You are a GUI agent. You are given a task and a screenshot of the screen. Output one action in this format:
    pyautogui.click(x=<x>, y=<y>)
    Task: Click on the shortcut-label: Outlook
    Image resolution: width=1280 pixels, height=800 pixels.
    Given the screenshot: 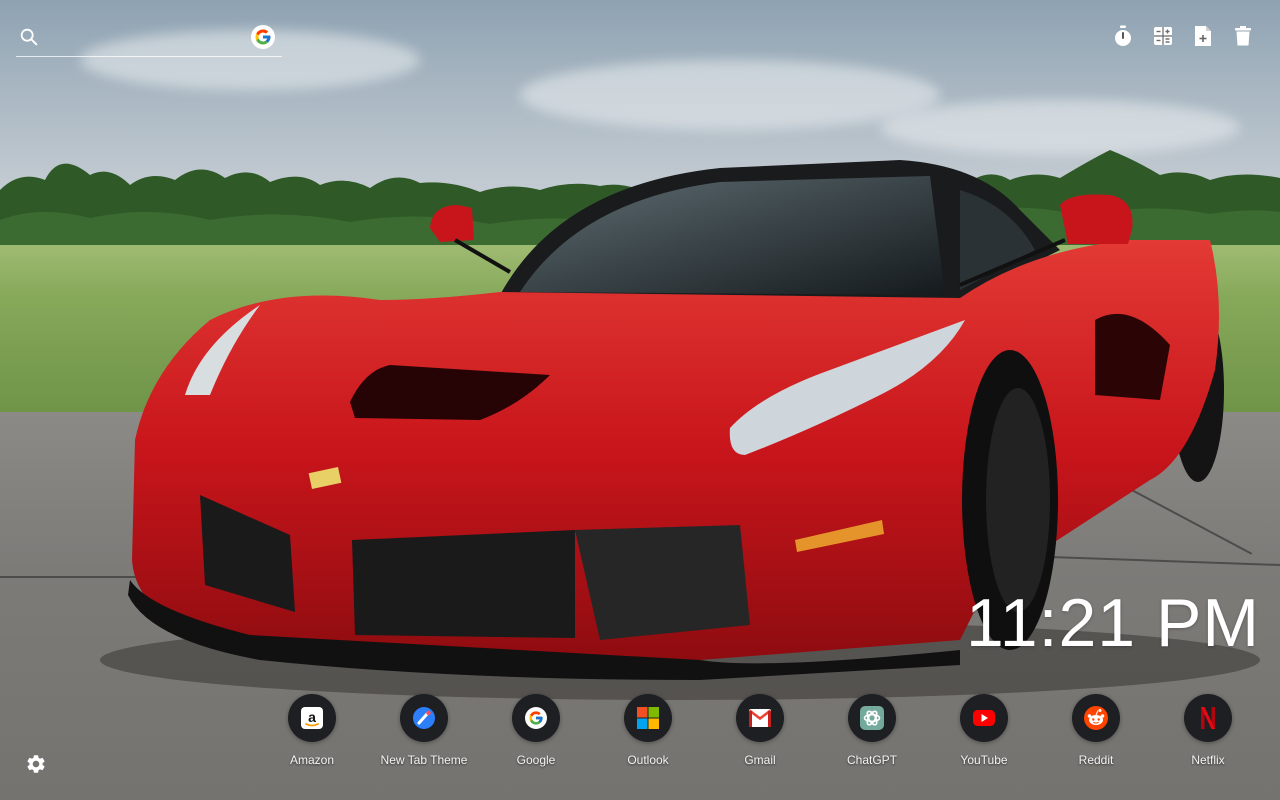 What is the action you would take?
    pyautogui.click(x=648, y=760)
    